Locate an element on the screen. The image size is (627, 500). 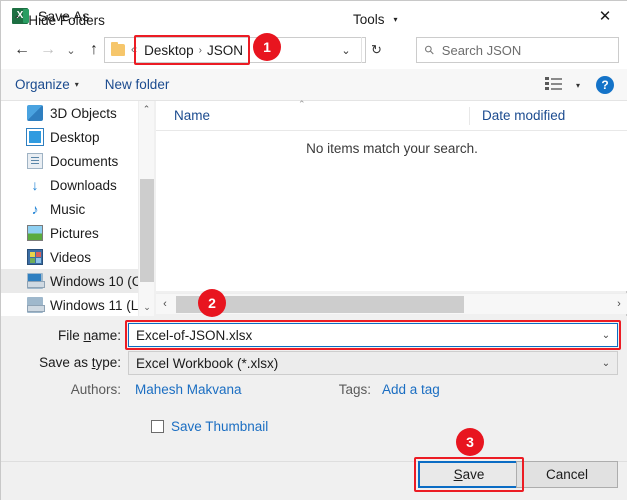
sidebar-item-label: Music is located at coordinates (68, 209).